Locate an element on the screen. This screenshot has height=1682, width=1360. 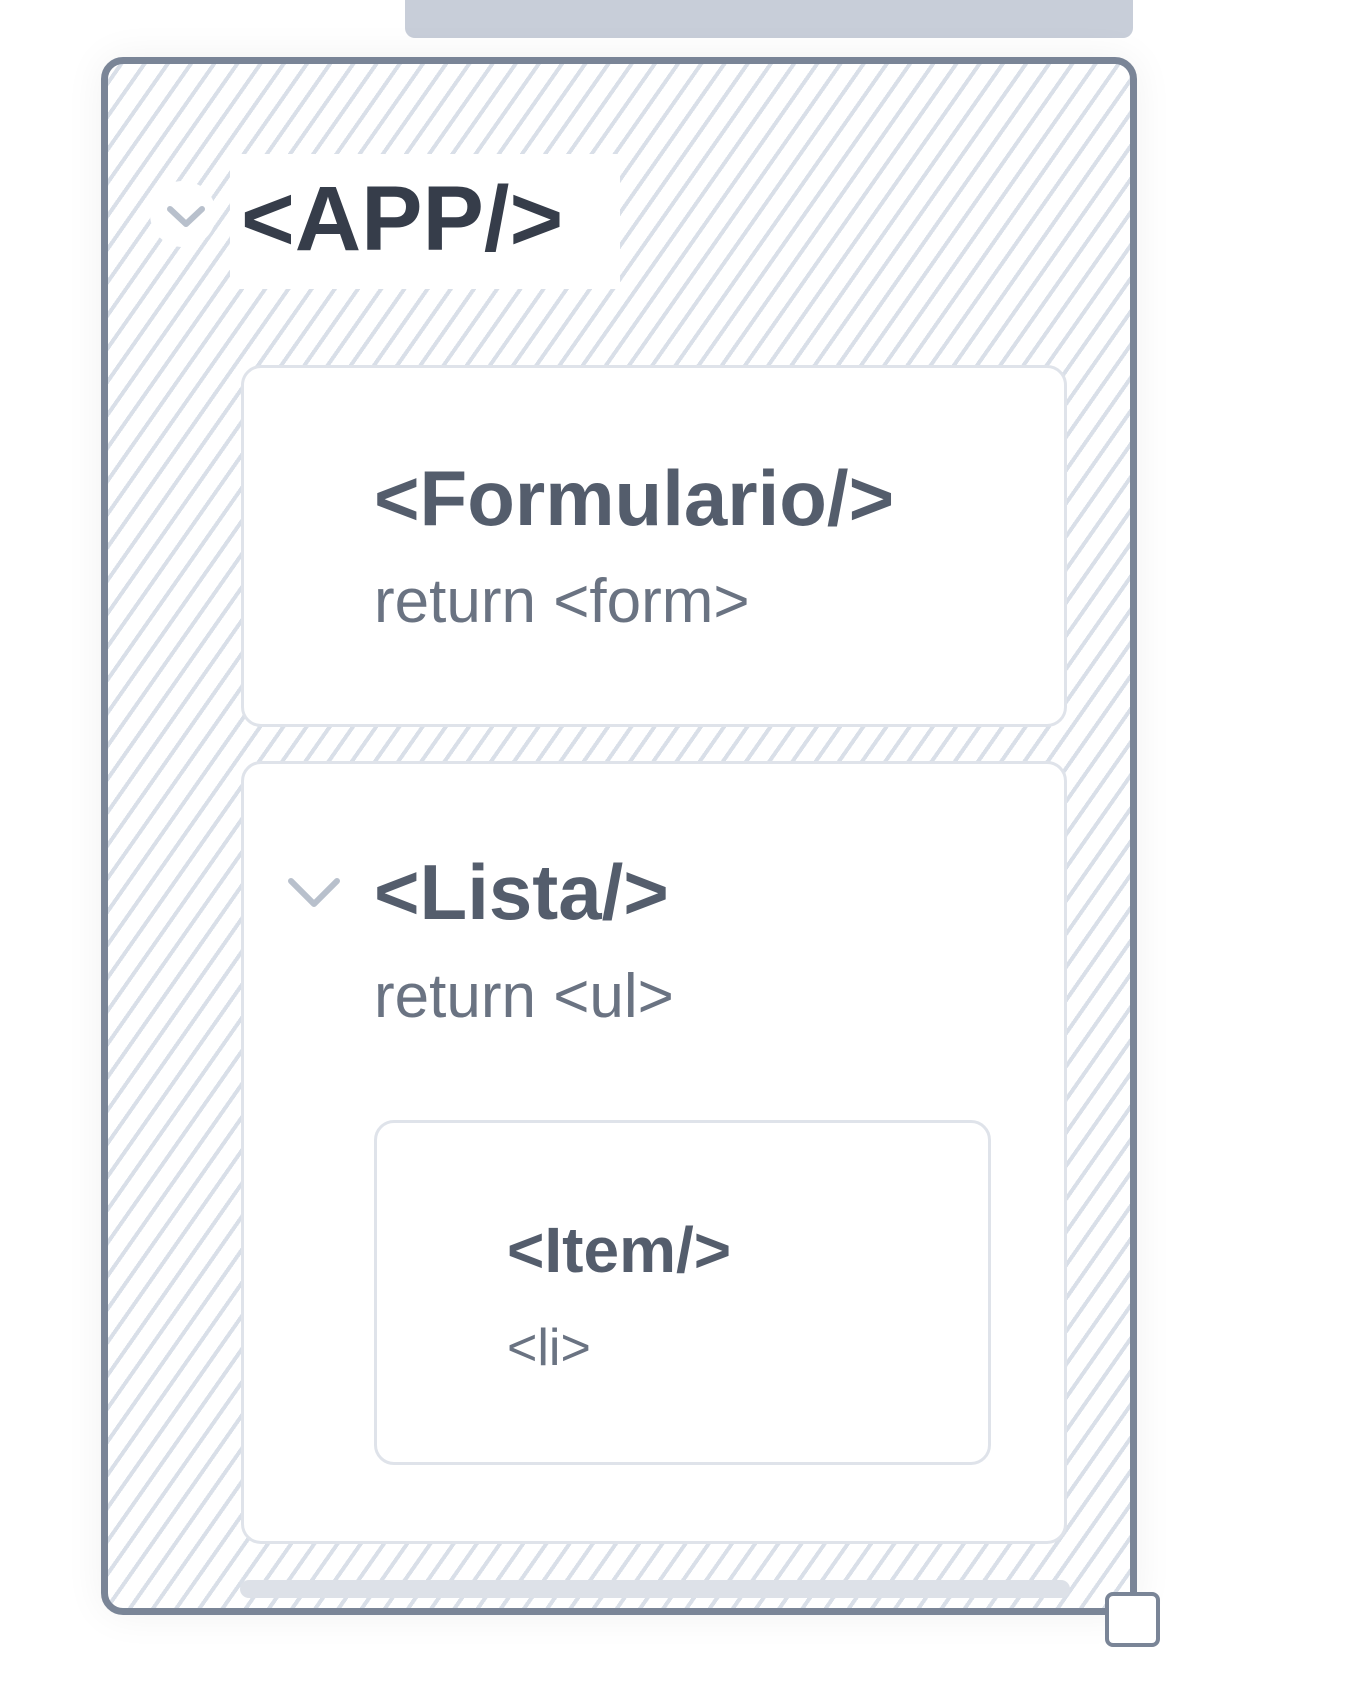
formulario-title: <Formulario/> is located at coordinates (634, 498).